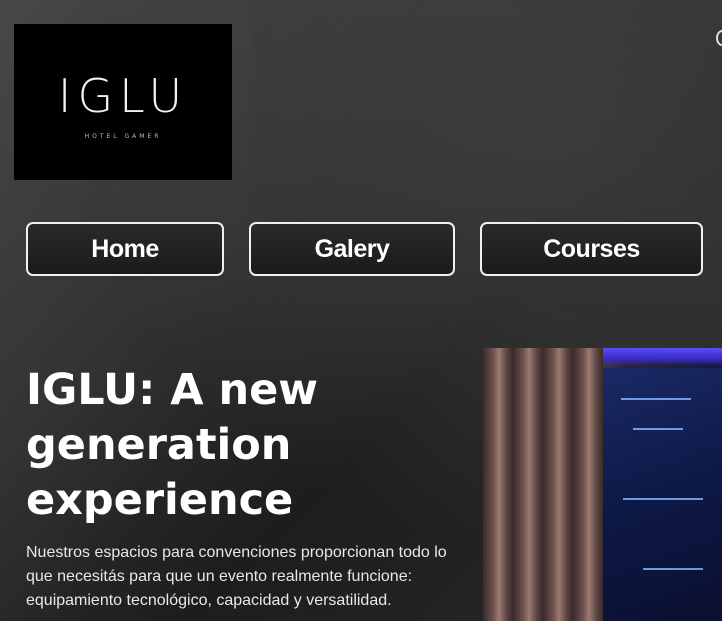  What do you see at coordinates (352, 249) in the screenshot?
I see `nav-galery-button: Galery` at bounding box center [352, 249].